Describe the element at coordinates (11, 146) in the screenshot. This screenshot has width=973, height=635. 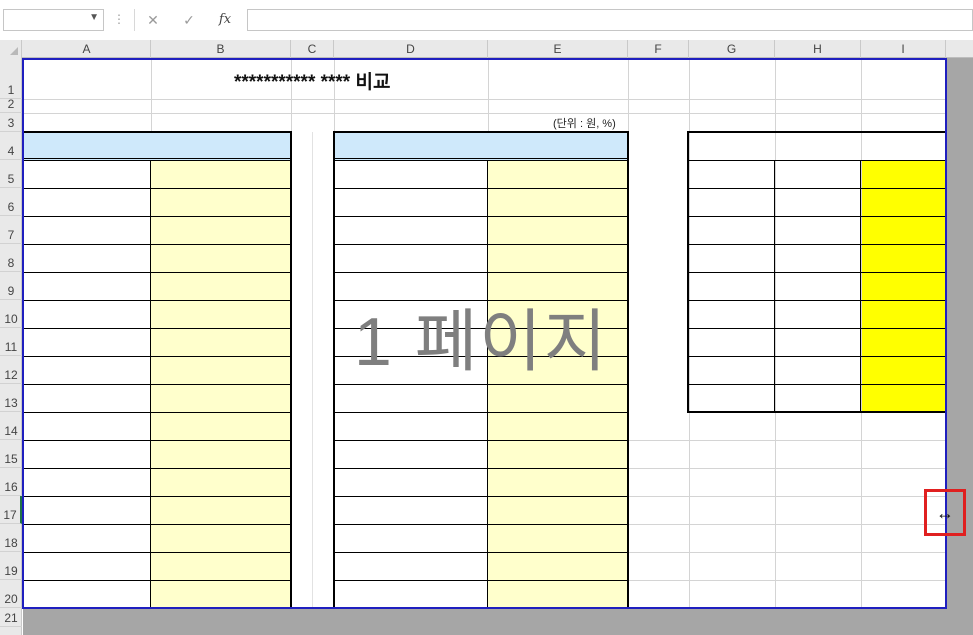
I see `row-header-4: 4` at that location.